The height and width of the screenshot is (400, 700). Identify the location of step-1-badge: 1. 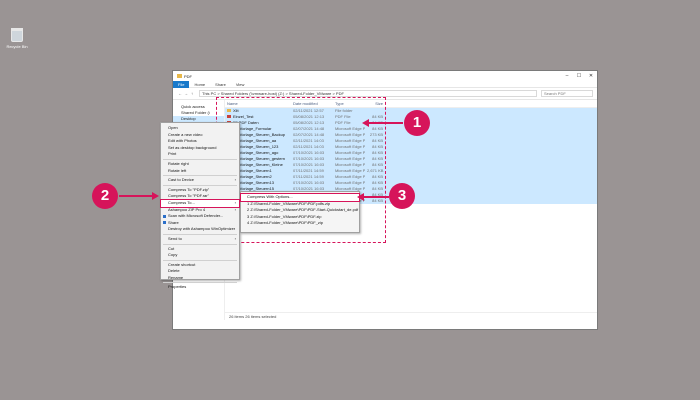
(417, 123).